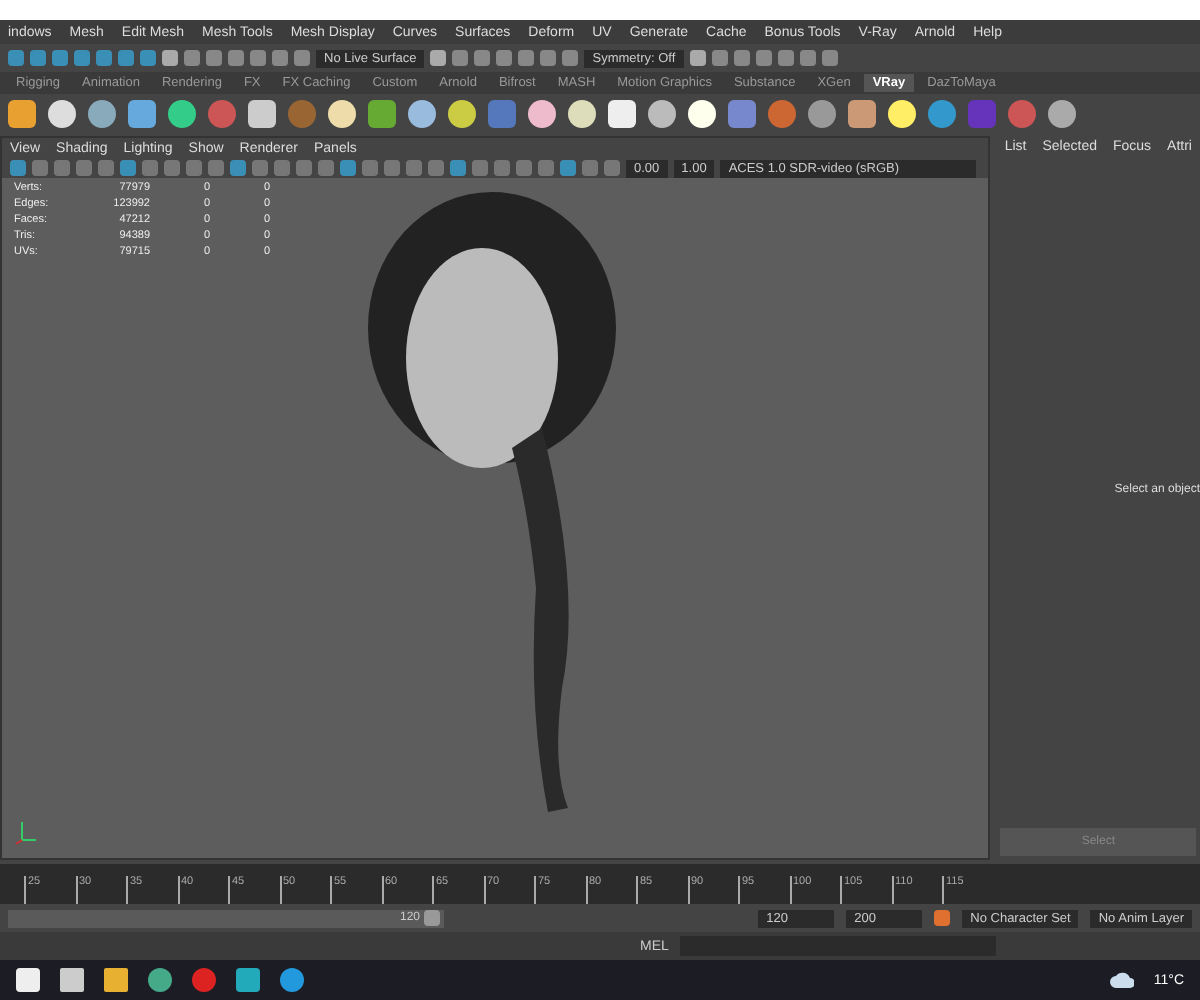 The height and width of the screenshot is (1000, 1200). Describe the element at coordinates (26, 832) in the screenshot. I see `axis-gizmo-icon` at that location.